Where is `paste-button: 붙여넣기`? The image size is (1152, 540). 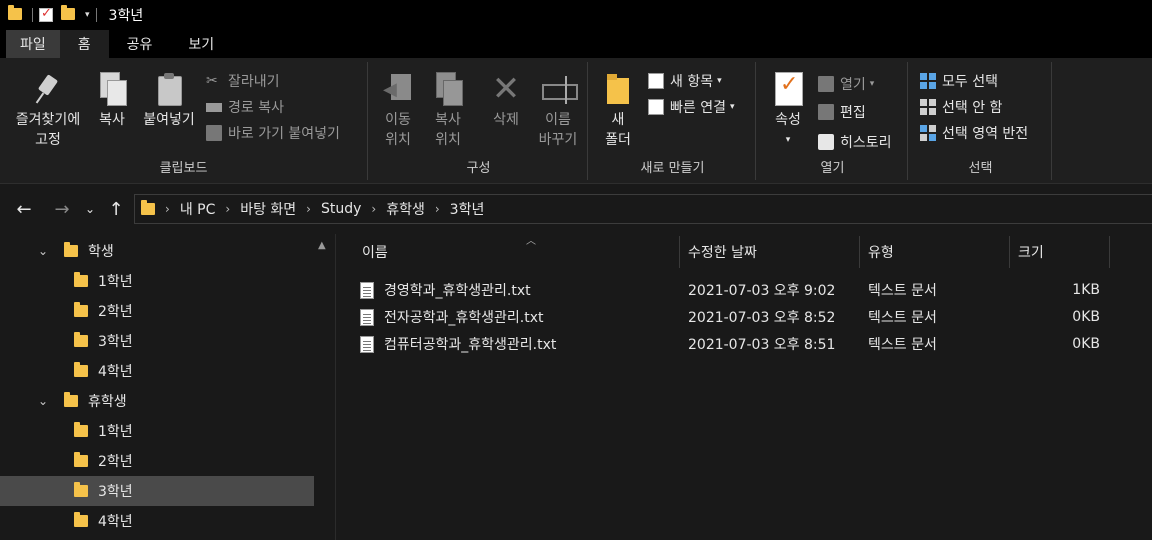 paste-button: 붙여넣기 is located at coordinates (169, 101).